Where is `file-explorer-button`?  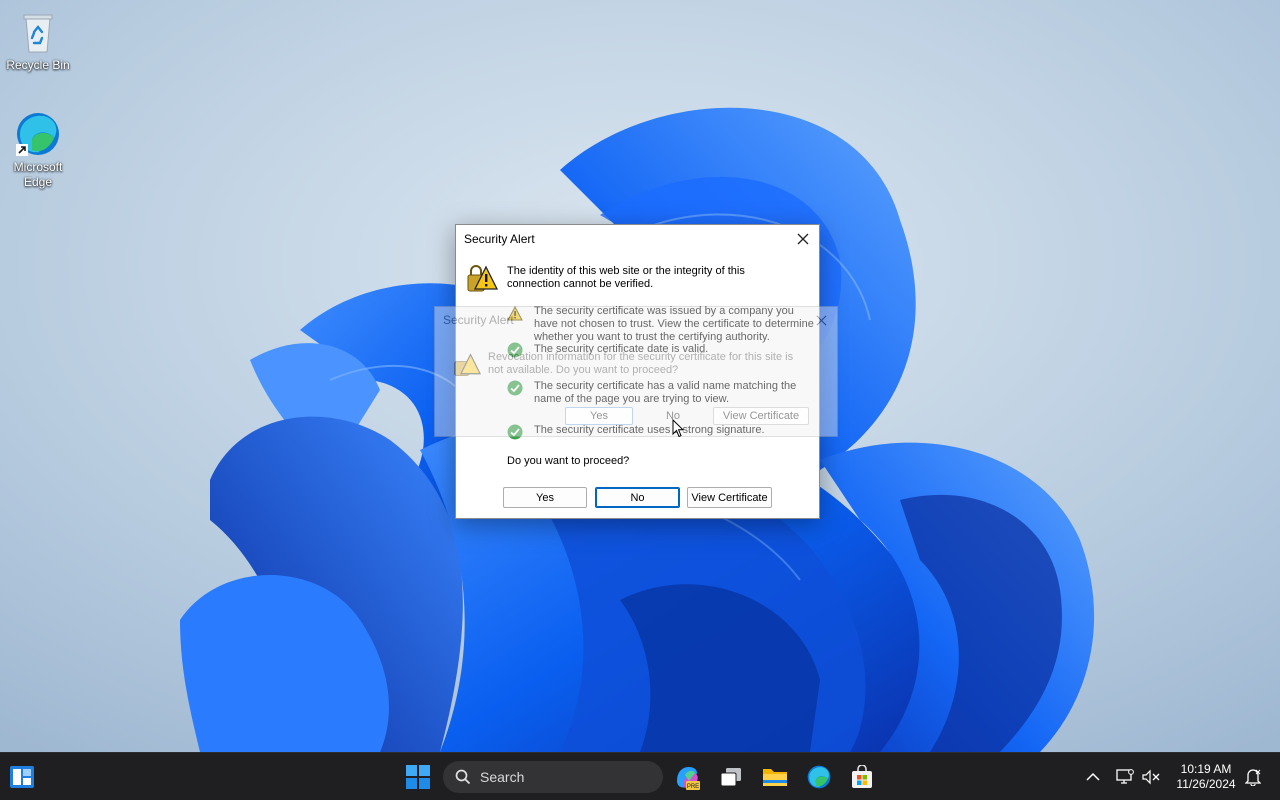 file-explorer-button is located at coordinates (775, 777).